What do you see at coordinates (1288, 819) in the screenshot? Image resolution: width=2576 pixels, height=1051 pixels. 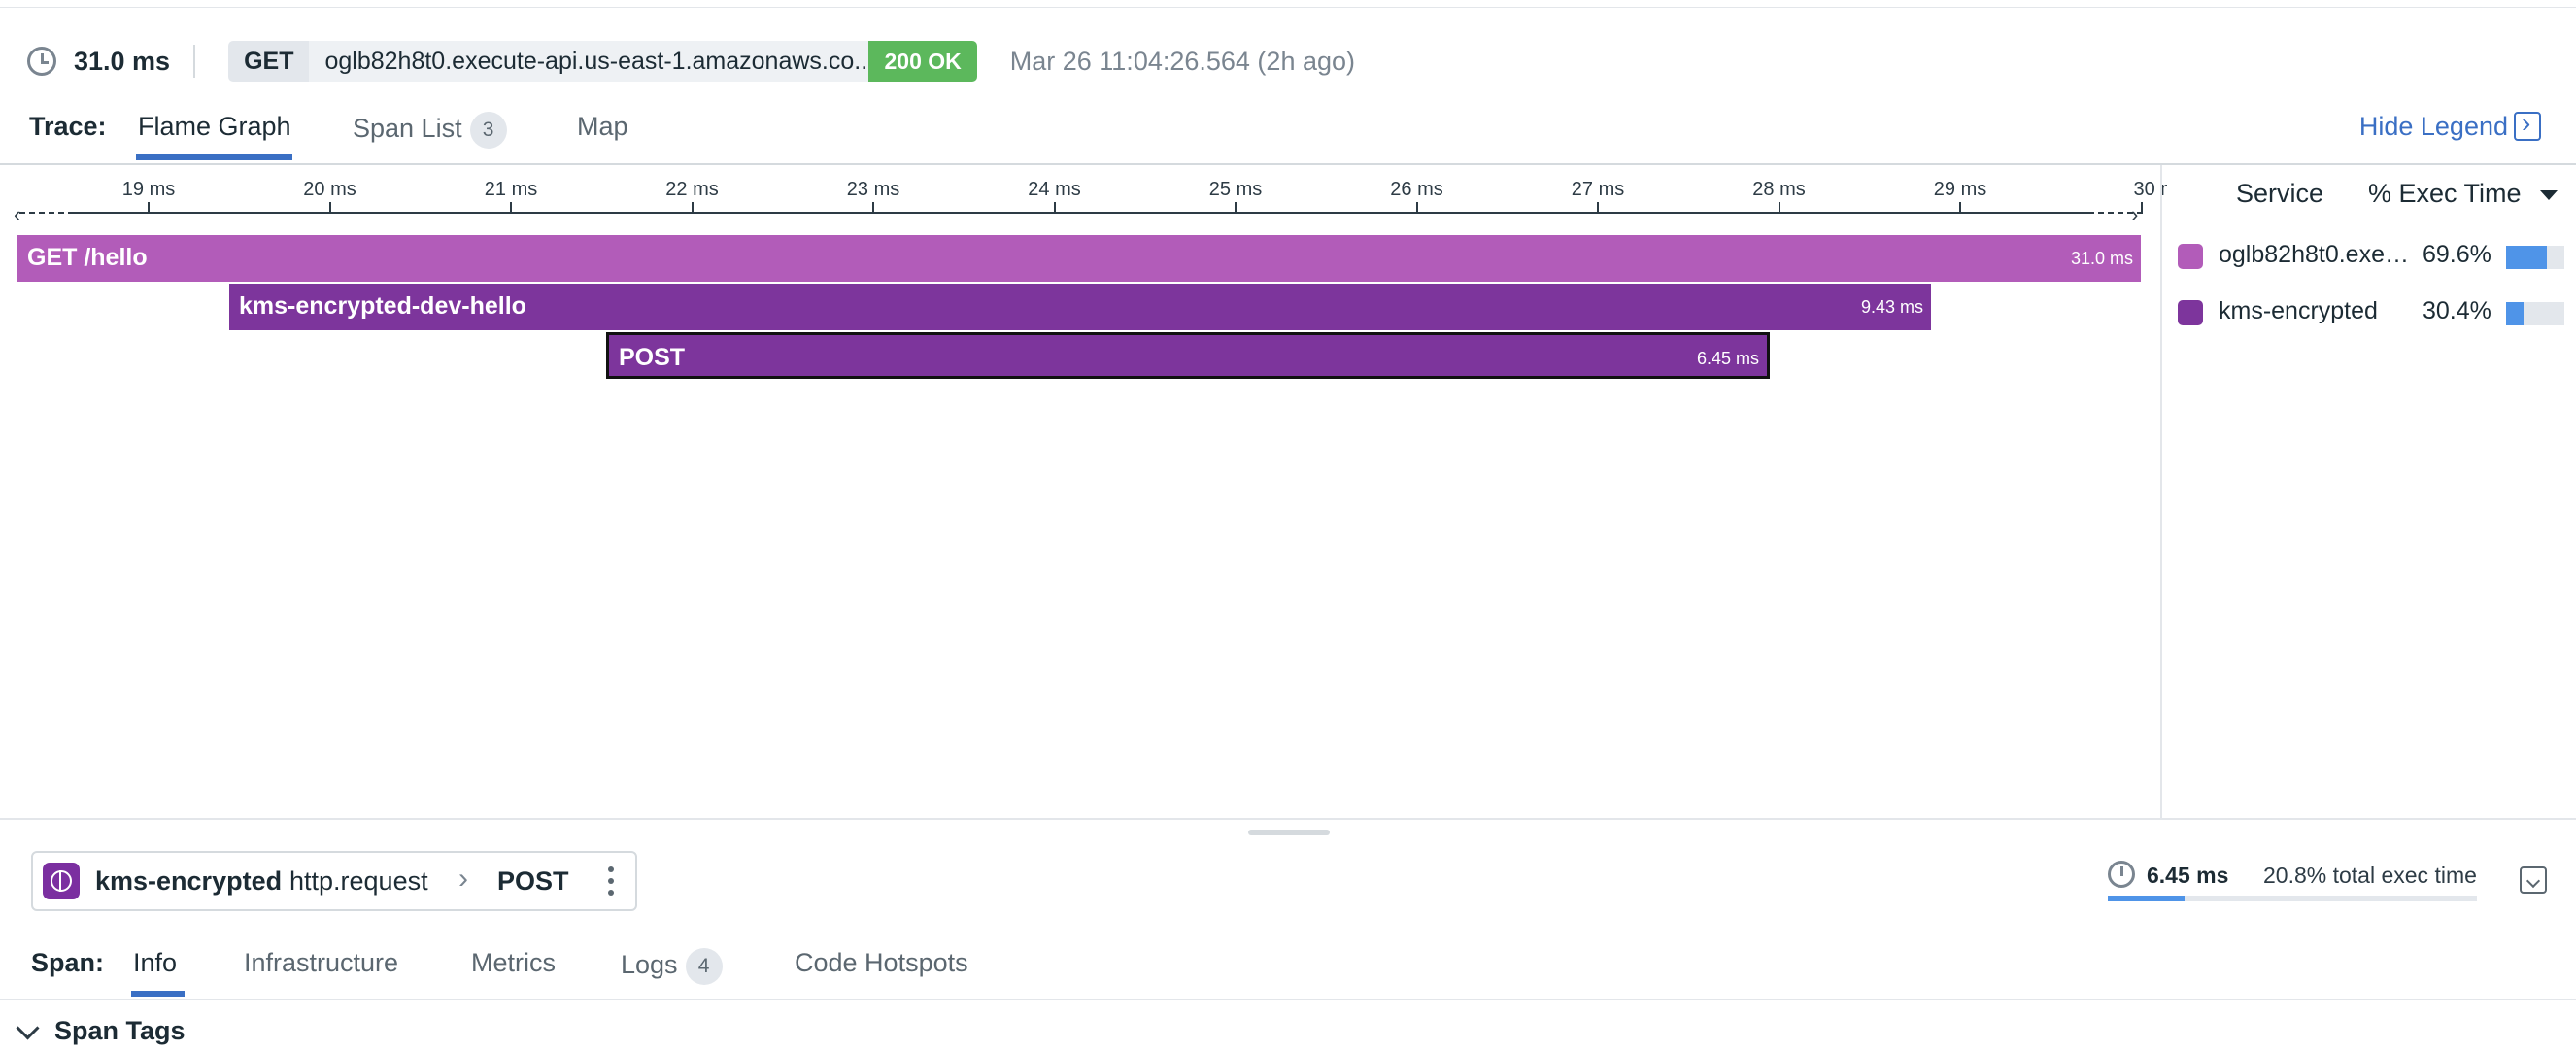 I see `panel-divider` at bounding box center [1288, 819].